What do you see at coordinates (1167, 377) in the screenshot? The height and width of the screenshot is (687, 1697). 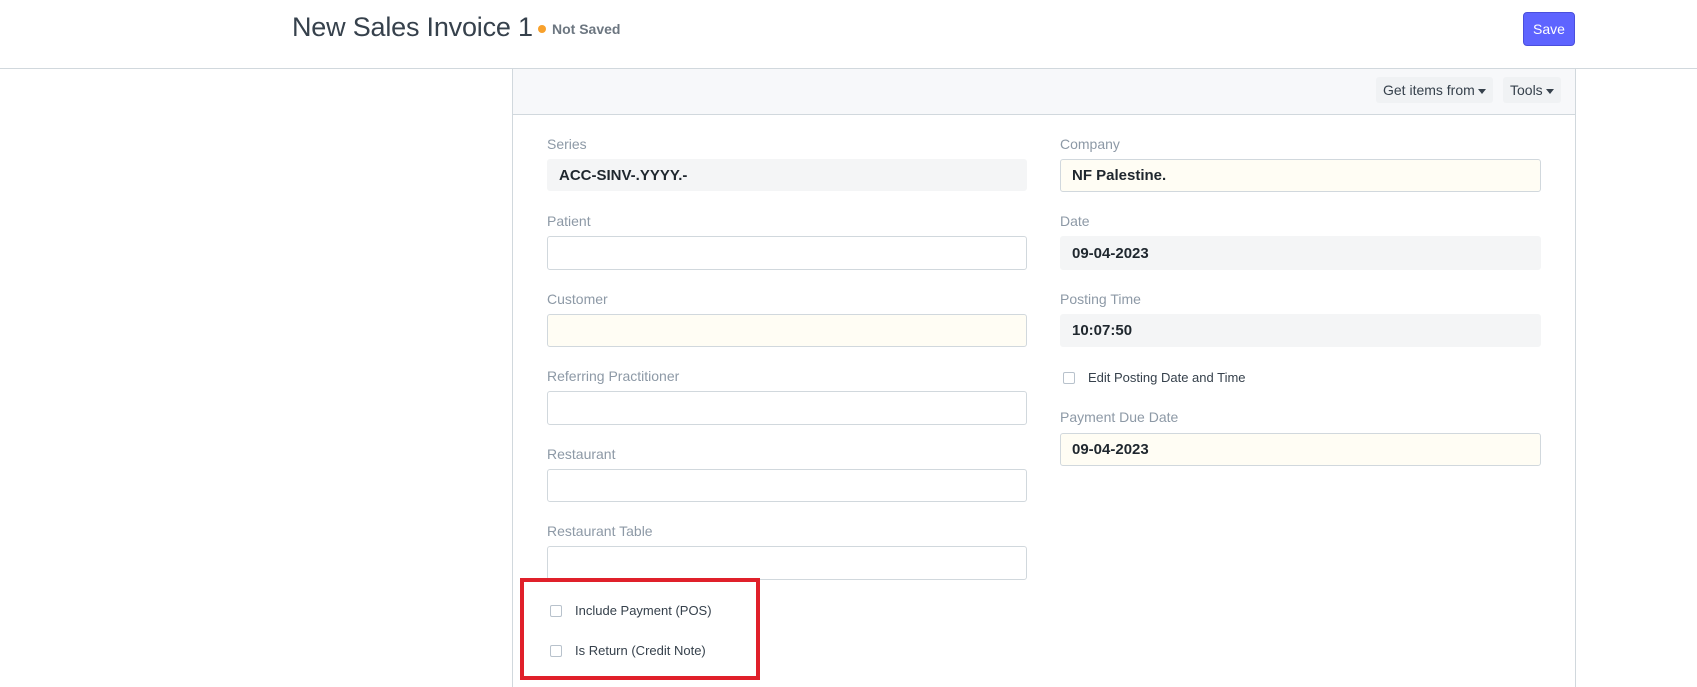 I see `edit-posting-label: Edit Posting Date and Time` at bounding box center [1167, 377].